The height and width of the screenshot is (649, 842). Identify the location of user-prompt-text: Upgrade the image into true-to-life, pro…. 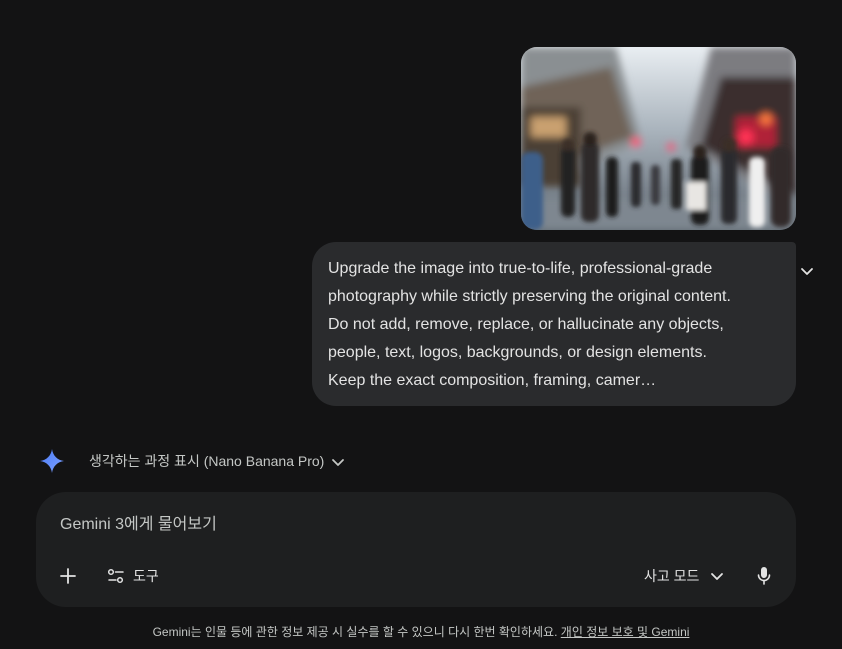
(529, 324).